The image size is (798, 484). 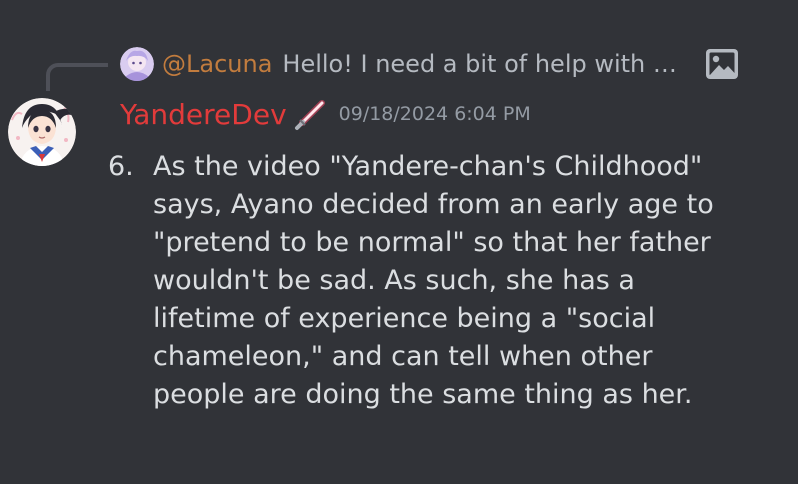 I want to click on image-icon, so click(x=722, y=64).